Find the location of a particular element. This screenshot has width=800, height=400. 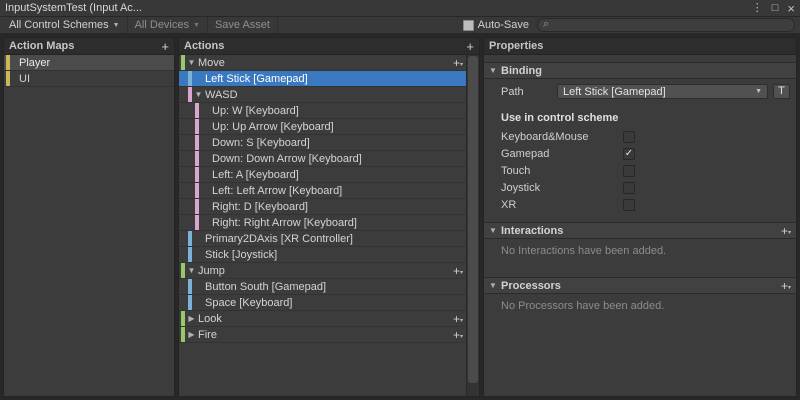

window-close-icon: × is located at coordinates (791, 8).